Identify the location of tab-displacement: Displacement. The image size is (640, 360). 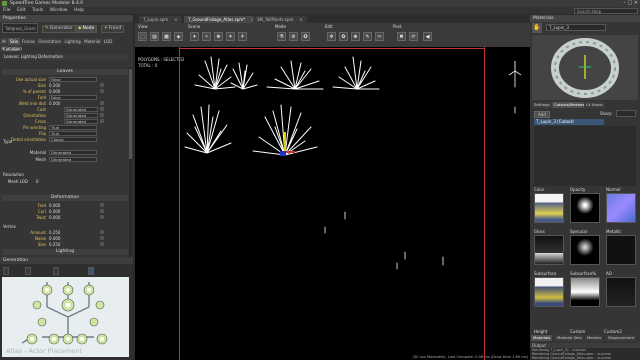
(621, 338).